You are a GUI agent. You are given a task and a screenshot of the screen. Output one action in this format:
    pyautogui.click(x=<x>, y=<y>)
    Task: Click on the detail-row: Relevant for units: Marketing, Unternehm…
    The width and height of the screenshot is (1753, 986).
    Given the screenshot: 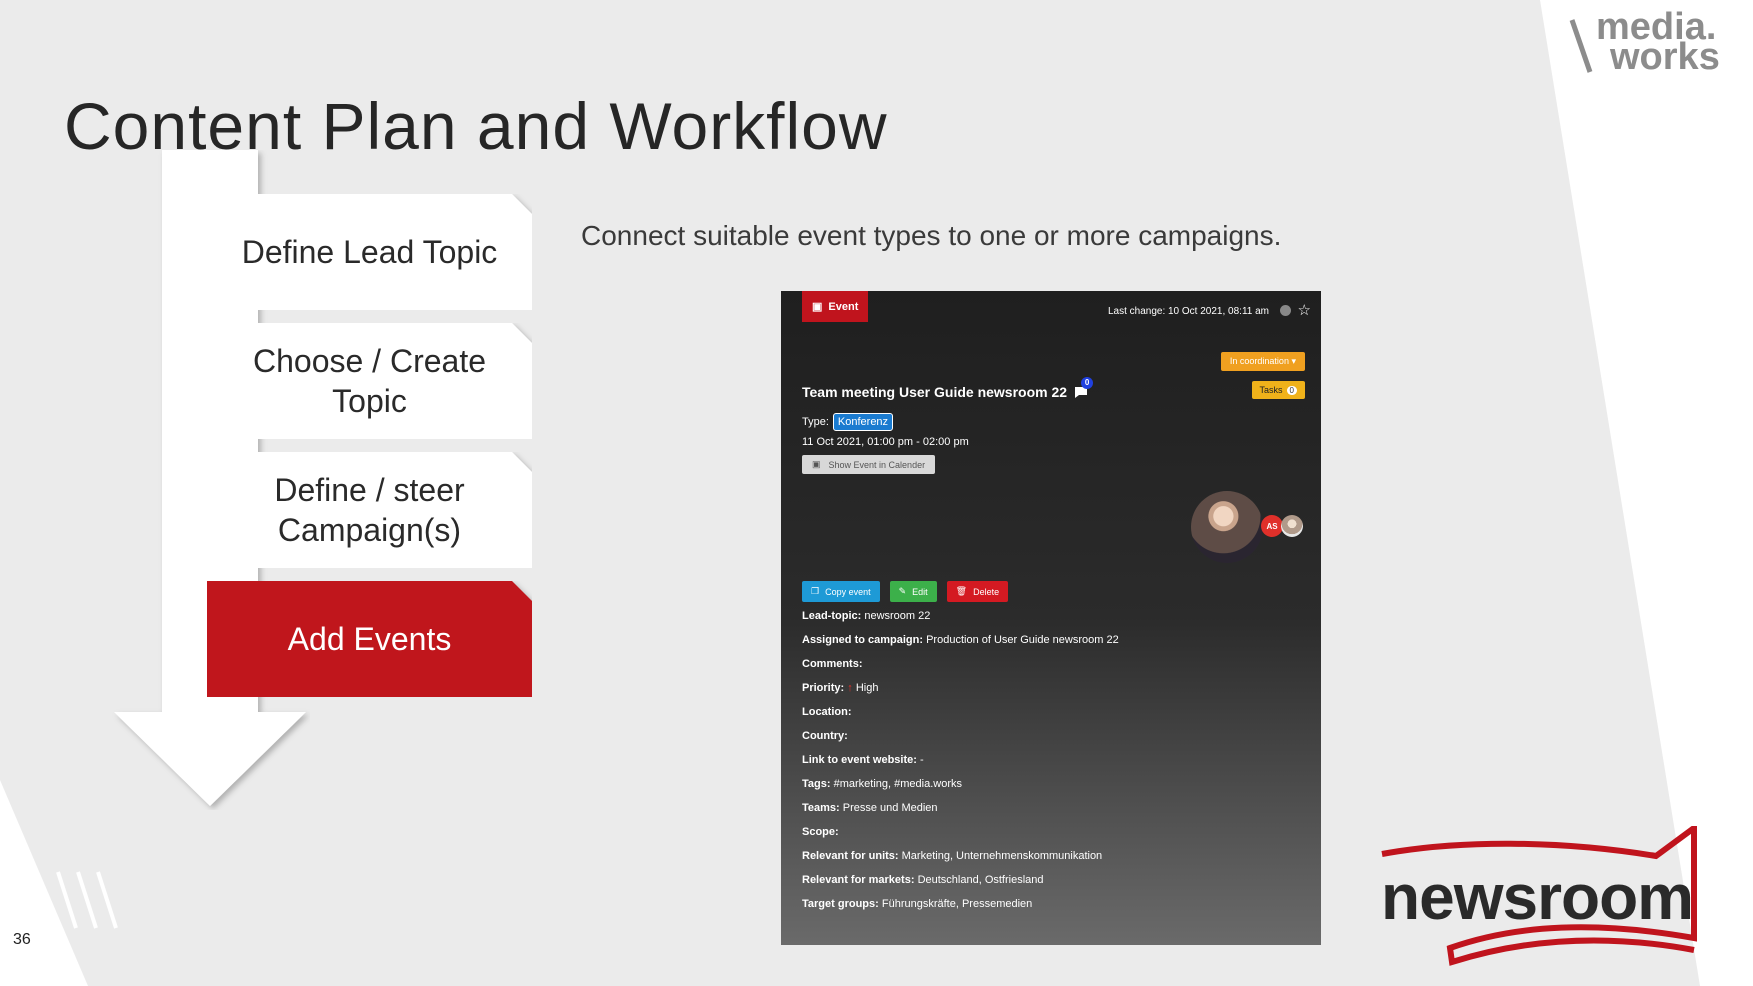 What is the action you would take?
    pyautogui.click(x=952, y=856)
    